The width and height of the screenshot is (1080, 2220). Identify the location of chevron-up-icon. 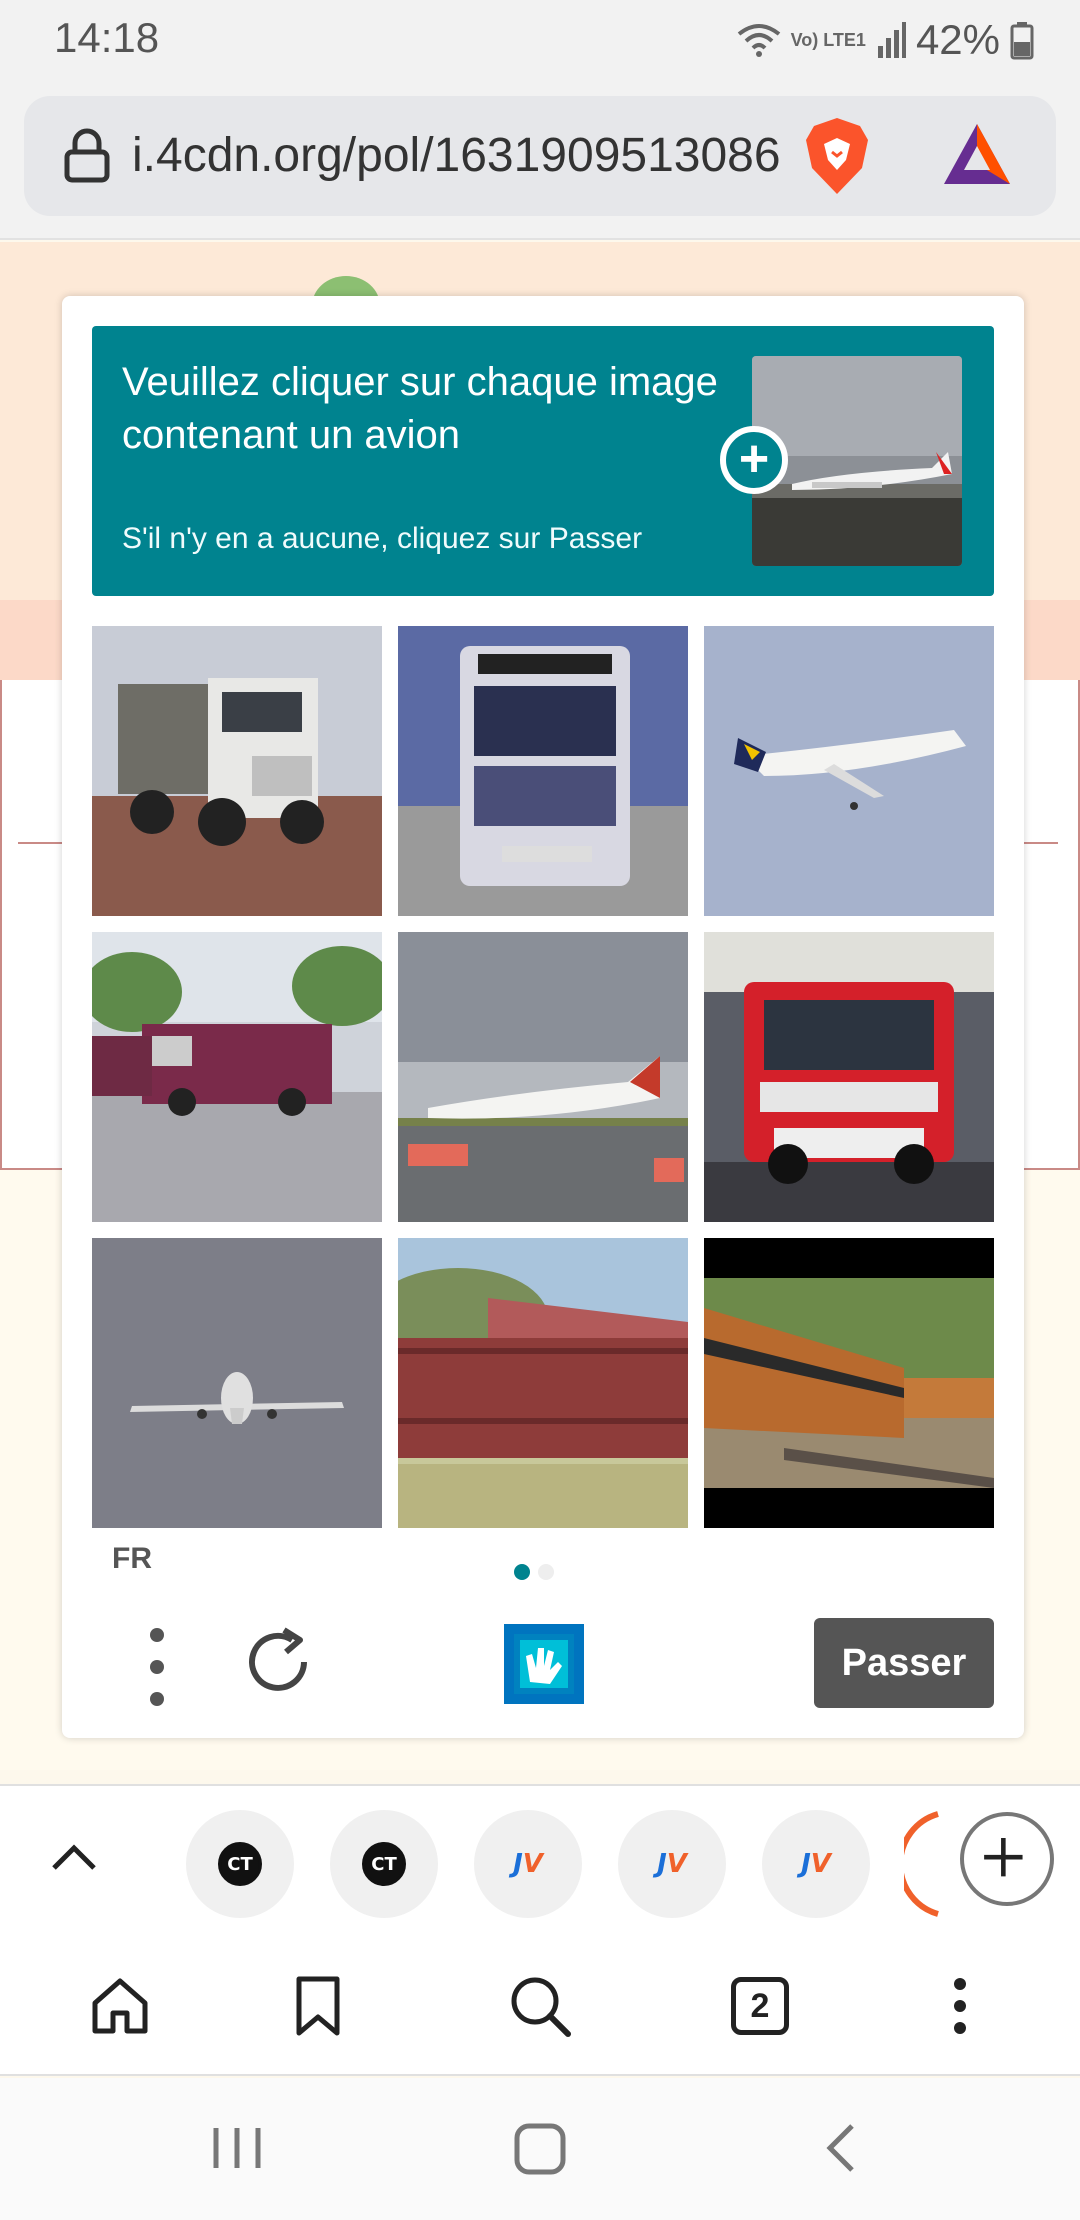
(74, 1858).